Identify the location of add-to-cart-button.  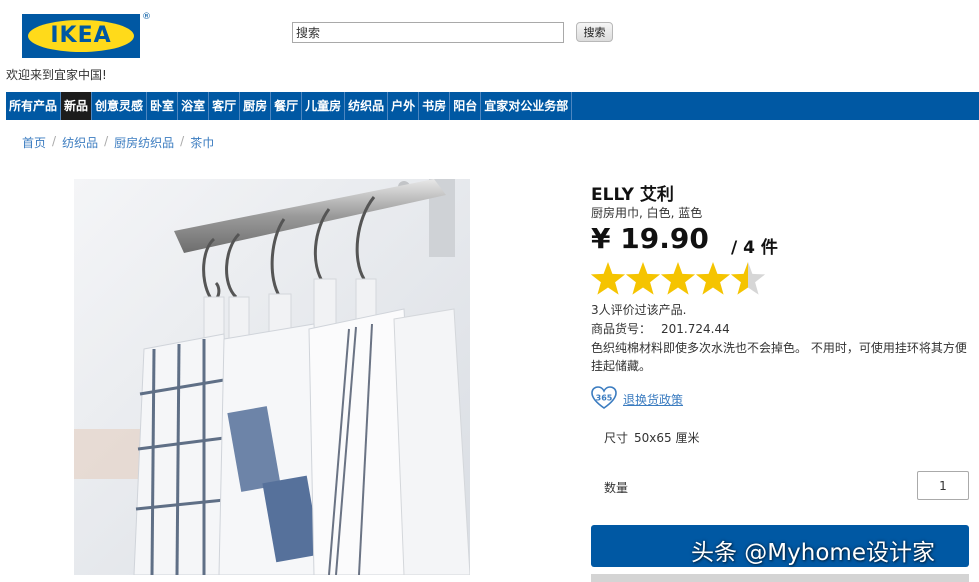
(780, 546).